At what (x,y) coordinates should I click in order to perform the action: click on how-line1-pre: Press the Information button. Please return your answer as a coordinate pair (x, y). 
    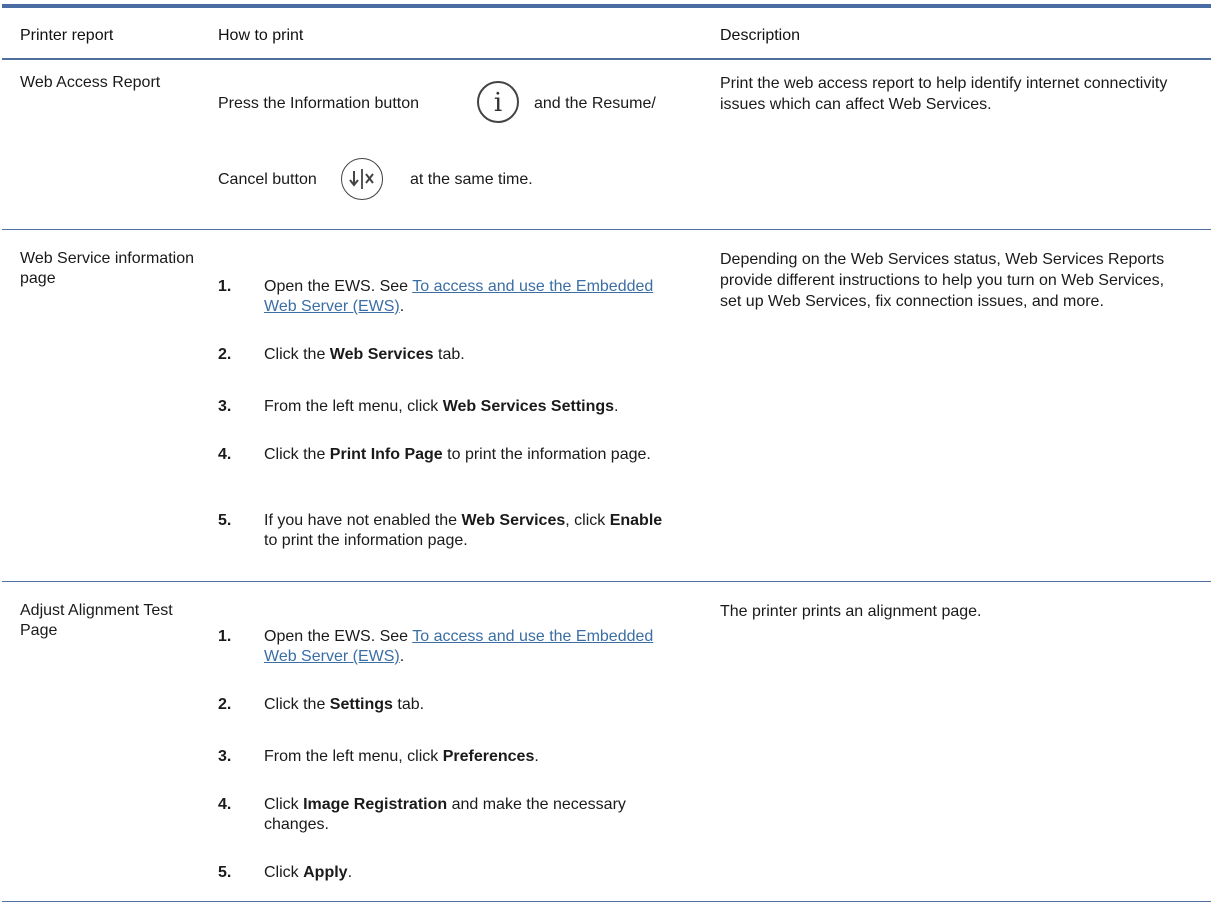
    Looking at the image, I should click on (318, 103).